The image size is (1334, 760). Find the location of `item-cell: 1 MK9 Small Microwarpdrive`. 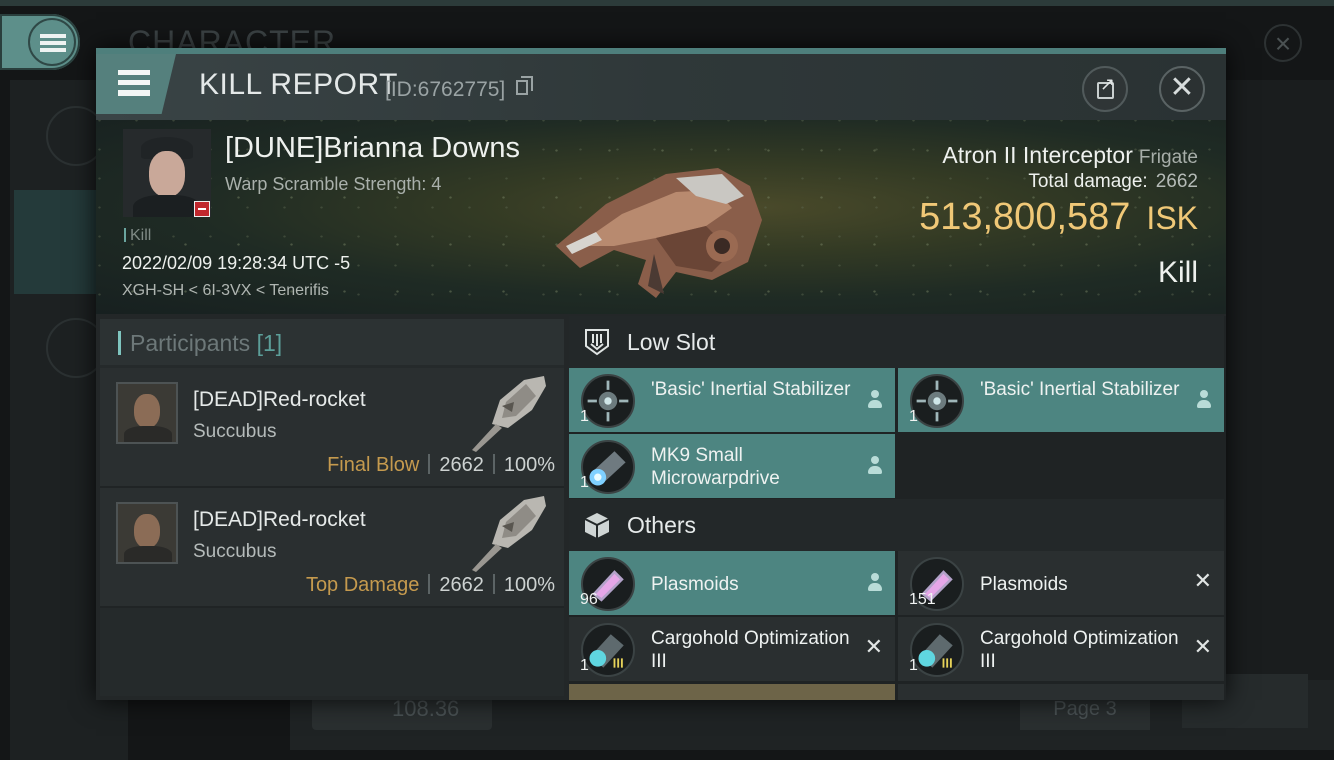

item-cell: 1 MK9 Small Microwarpdrive is located at coordinates (732, 466).